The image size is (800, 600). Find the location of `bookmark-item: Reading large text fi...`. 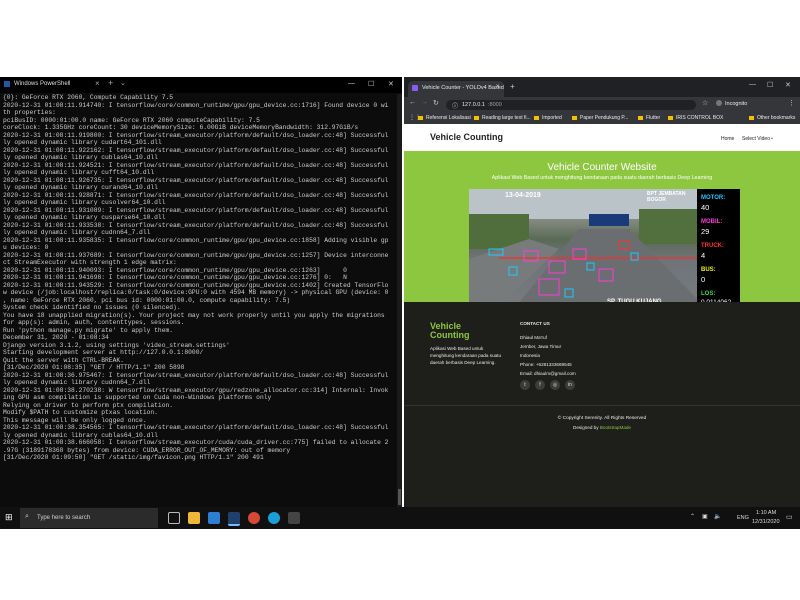

bookmark-item: Reading large text fi... is located at coordinates (502, 118).